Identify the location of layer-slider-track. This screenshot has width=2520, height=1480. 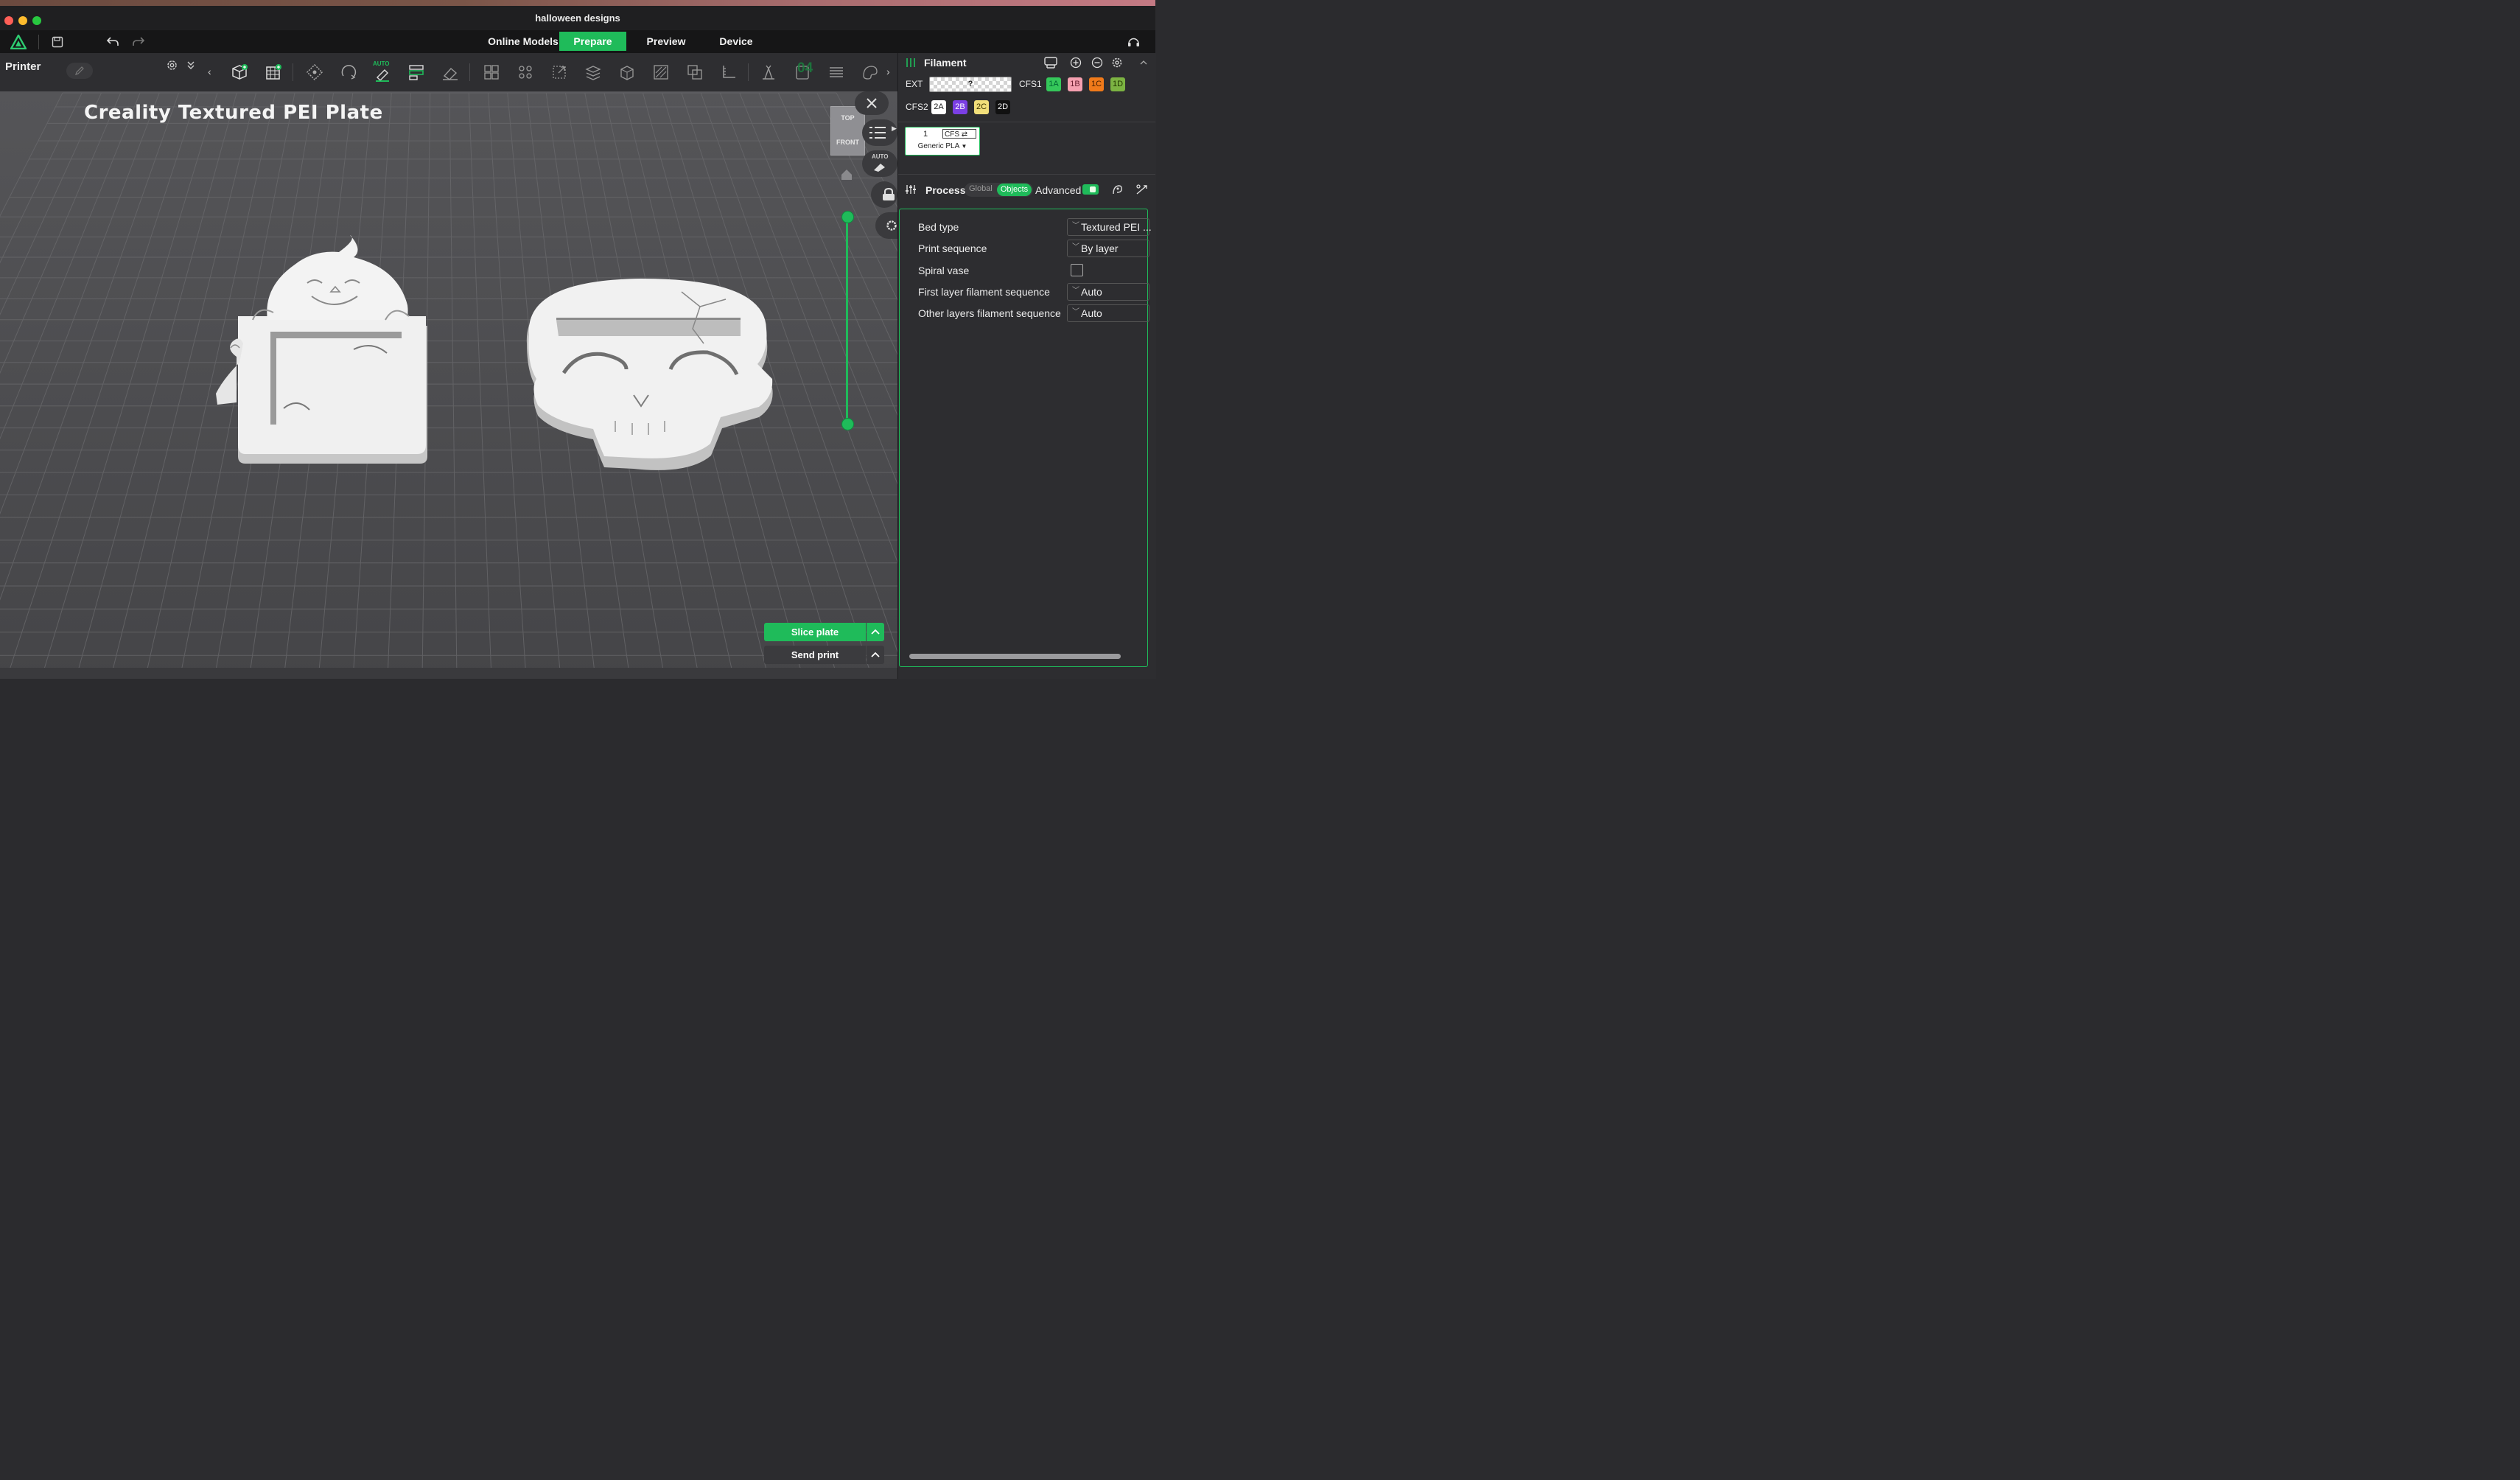
(847, 320).